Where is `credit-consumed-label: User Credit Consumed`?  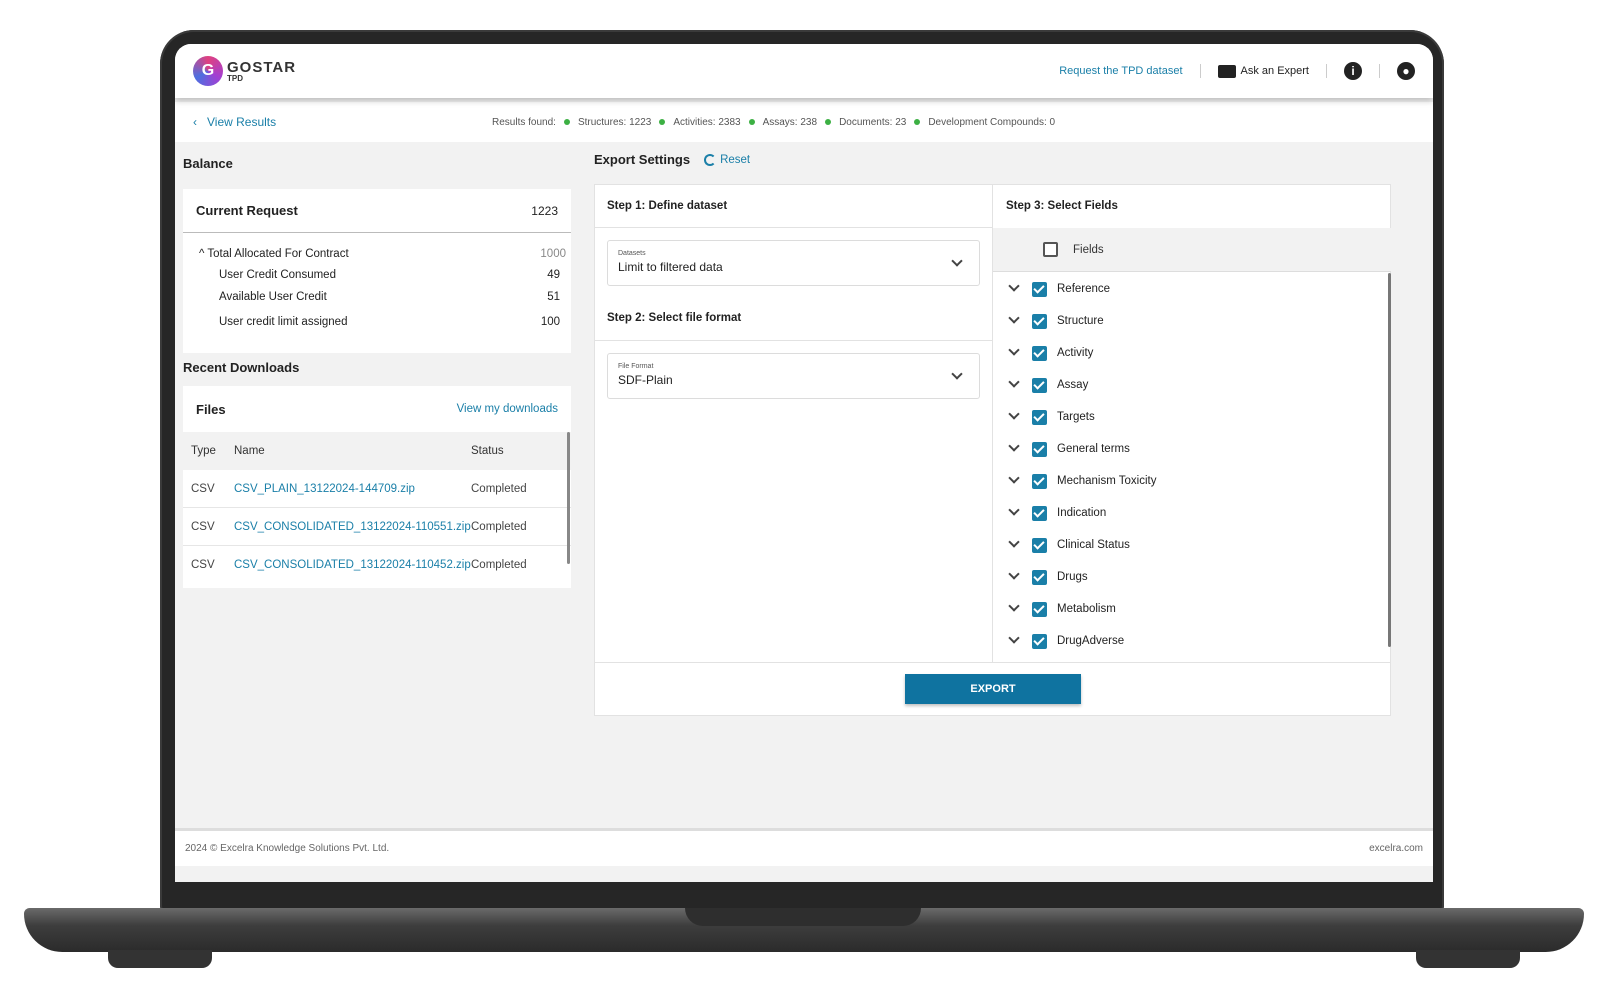 credit-consumed-label: User Credit Consumed is located at coordinates (277, 275).